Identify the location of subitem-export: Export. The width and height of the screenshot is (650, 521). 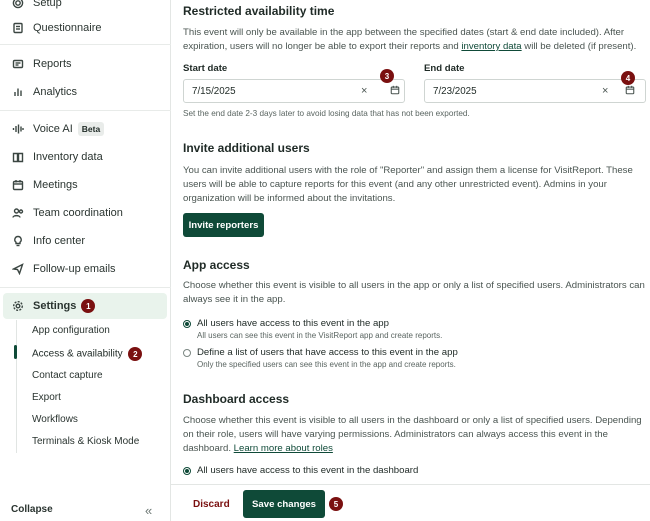
(46, 397).